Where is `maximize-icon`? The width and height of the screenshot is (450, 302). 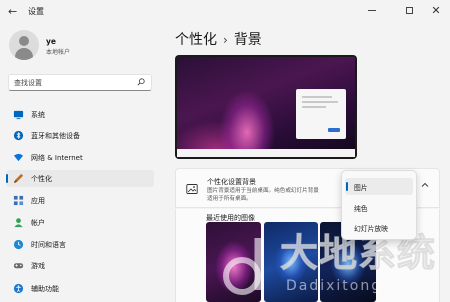 maximize-icon is located at coordinates (409, 10).